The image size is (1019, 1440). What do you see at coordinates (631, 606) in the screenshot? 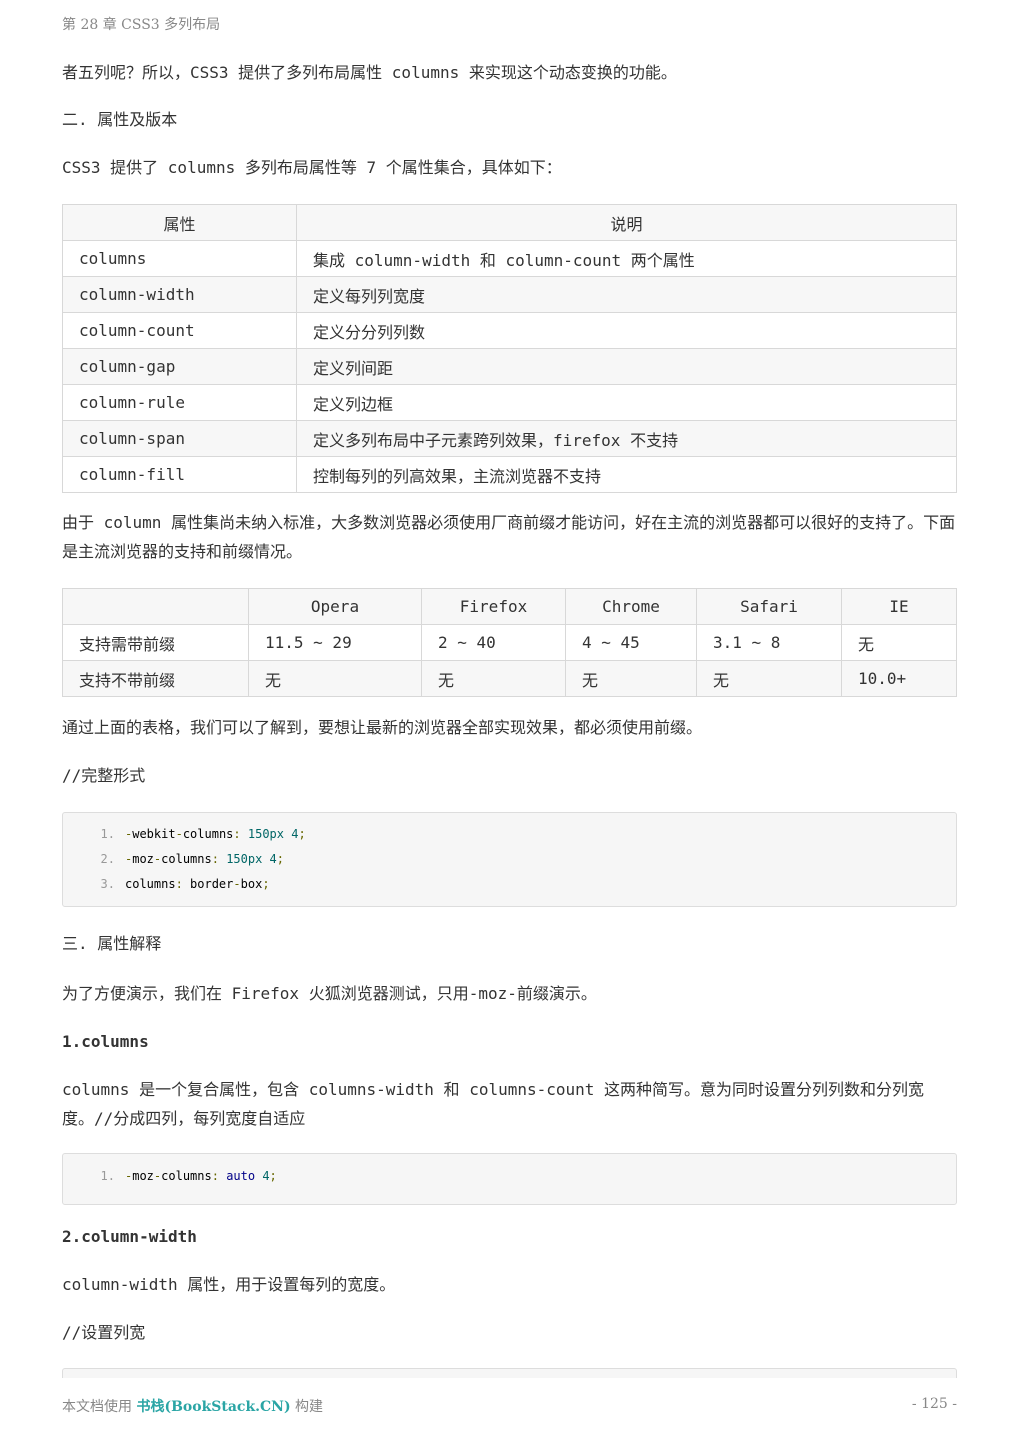
I see `column-header: Chrome` at bounding box center [631, 606].